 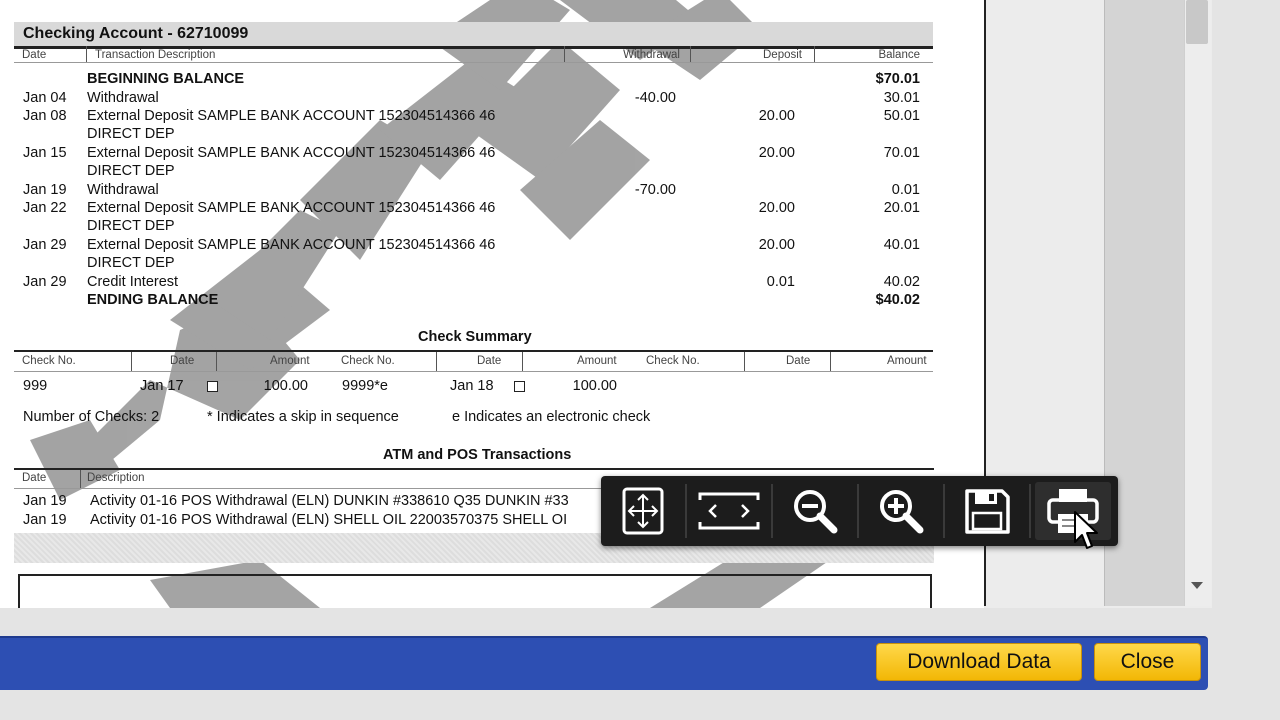 I want to click on col-description: Transaction Description, so click(x=155, y=55).